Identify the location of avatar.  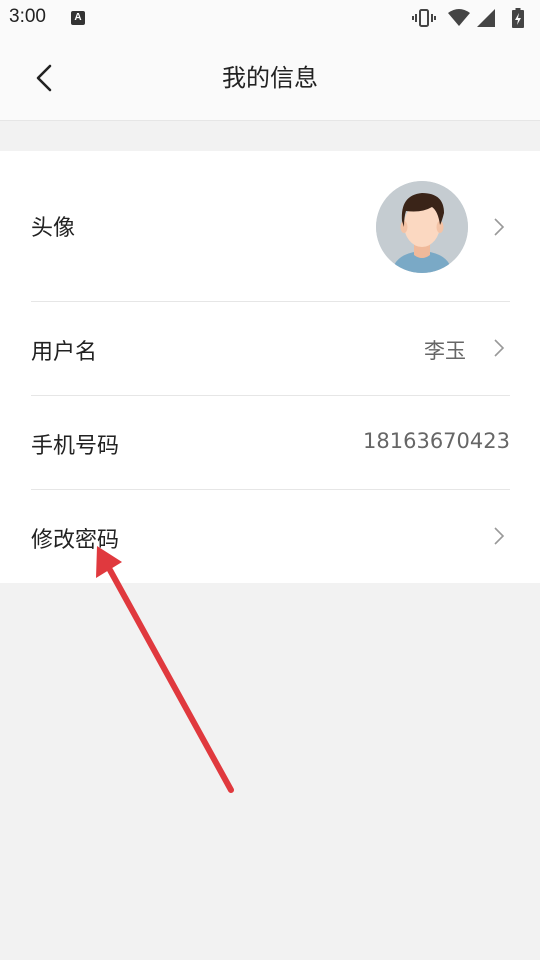
(422, 227).